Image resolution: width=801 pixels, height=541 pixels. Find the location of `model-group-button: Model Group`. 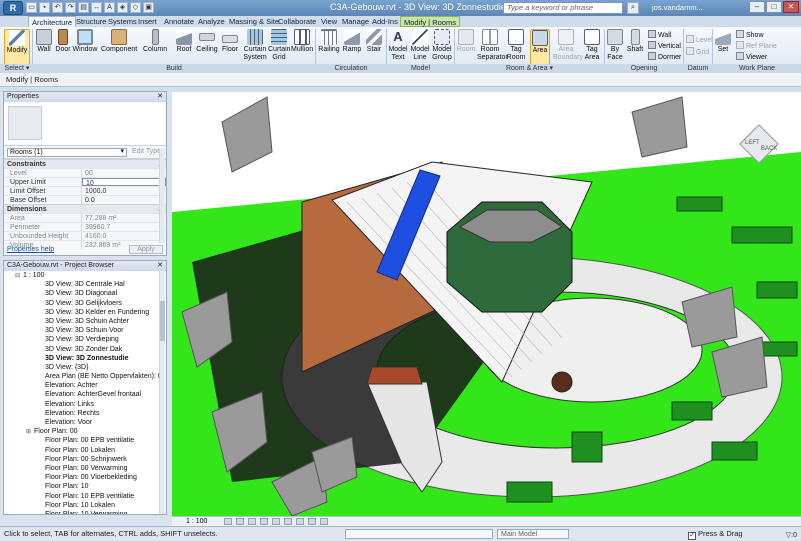

model-group-button: Model Group is located at coordinates (442, 47).